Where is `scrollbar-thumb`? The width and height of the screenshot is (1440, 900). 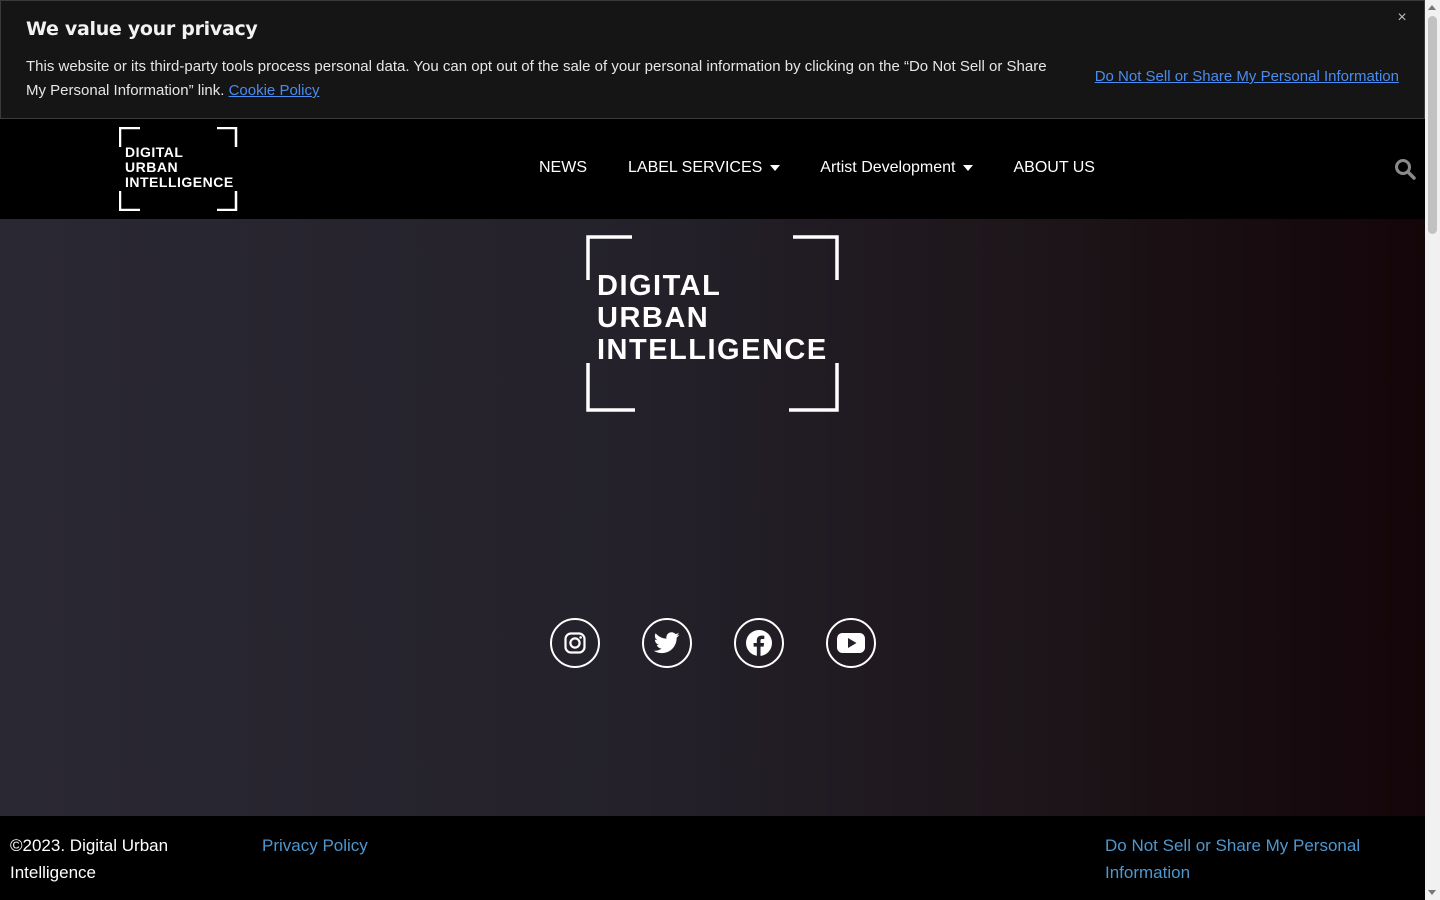 scrollbar-thumb is located at coordinates (1432, 125).